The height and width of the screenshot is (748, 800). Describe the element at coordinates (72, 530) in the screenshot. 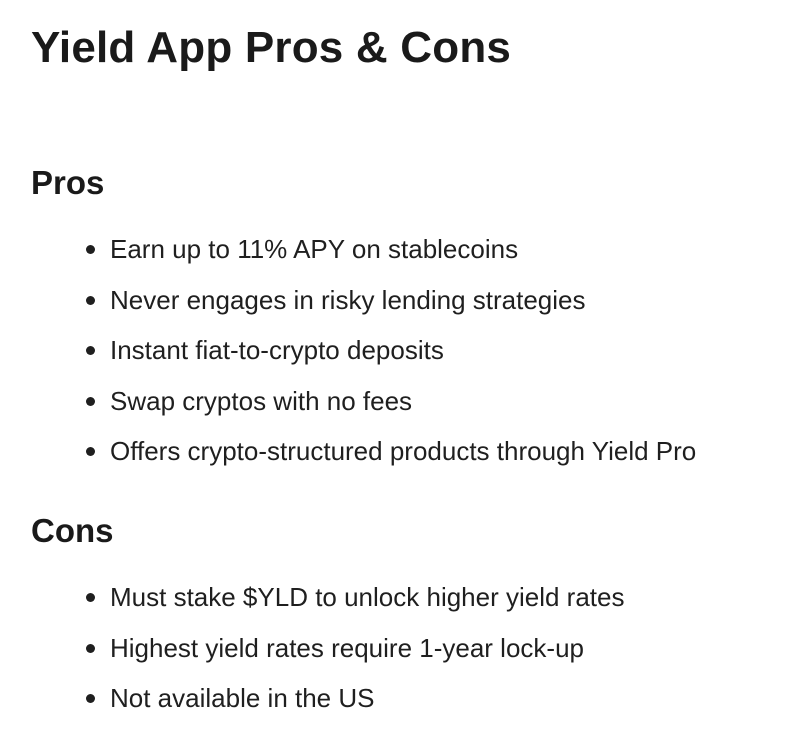

I see `cons-heading: Cons` at that location.